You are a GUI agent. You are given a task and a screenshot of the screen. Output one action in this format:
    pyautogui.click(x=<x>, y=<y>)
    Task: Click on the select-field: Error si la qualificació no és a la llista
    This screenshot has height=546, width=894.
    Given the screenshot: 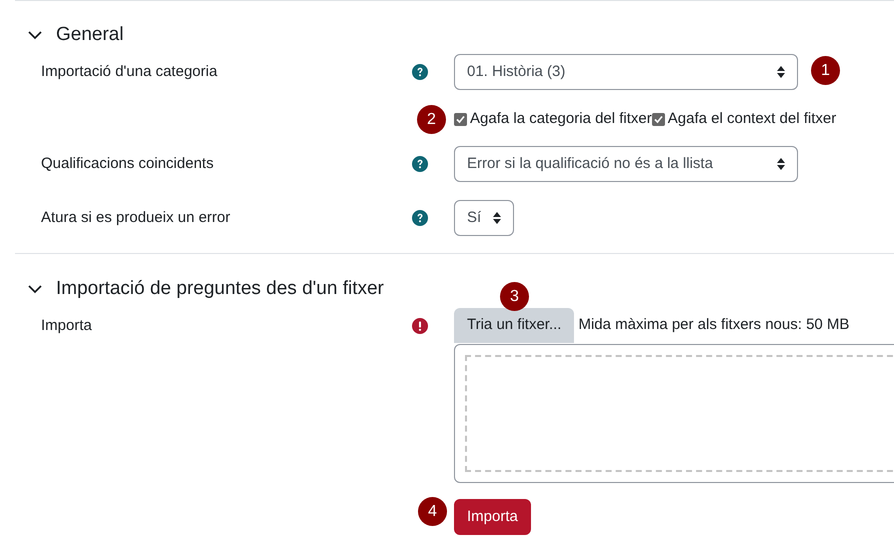 What is the action you would take?
    pyautogui.click(x=626, y=164)
    